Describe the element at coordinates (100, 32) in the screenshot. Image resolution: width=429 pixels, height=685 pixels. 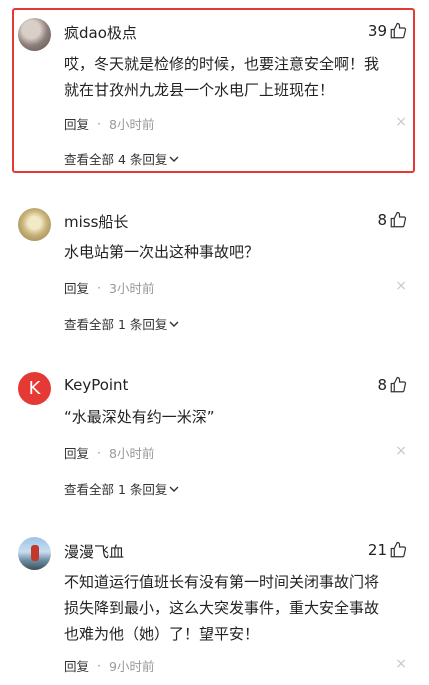
I see `commenter-name: 疯dao极点` at that location.